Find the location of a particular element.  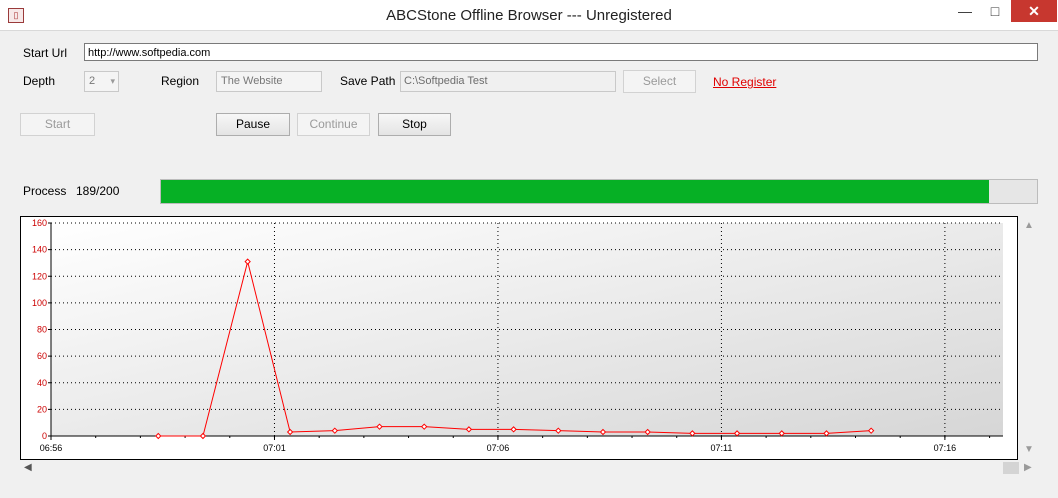

start-url-input: http://www.softpedia.com is located at coordinates (561, 52).